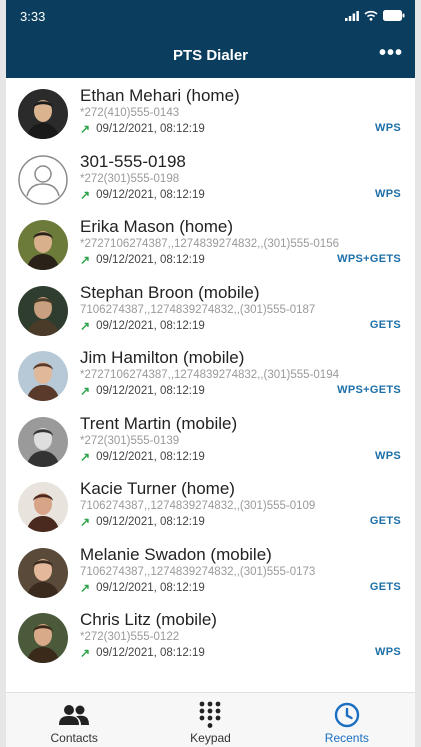 This screenshot has height=747, width=421. What do you see at coordinates (352, 16) in the screenshot?
I see `signal-icon` at bounding box center [352, 16].